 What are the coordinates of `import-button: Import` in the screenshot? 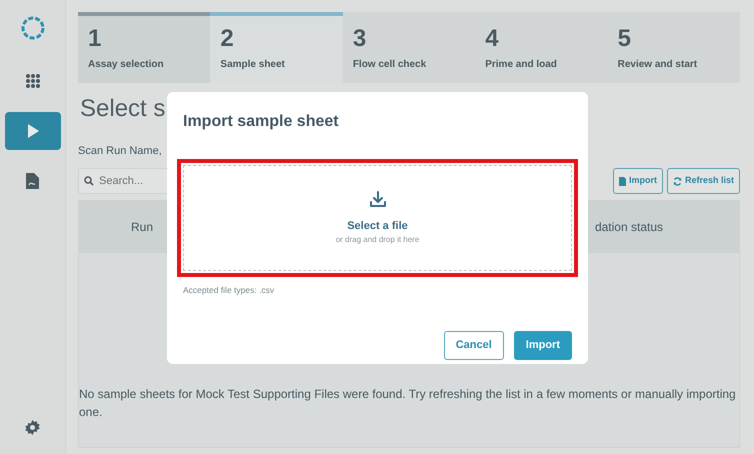 It's located at (543, 345).